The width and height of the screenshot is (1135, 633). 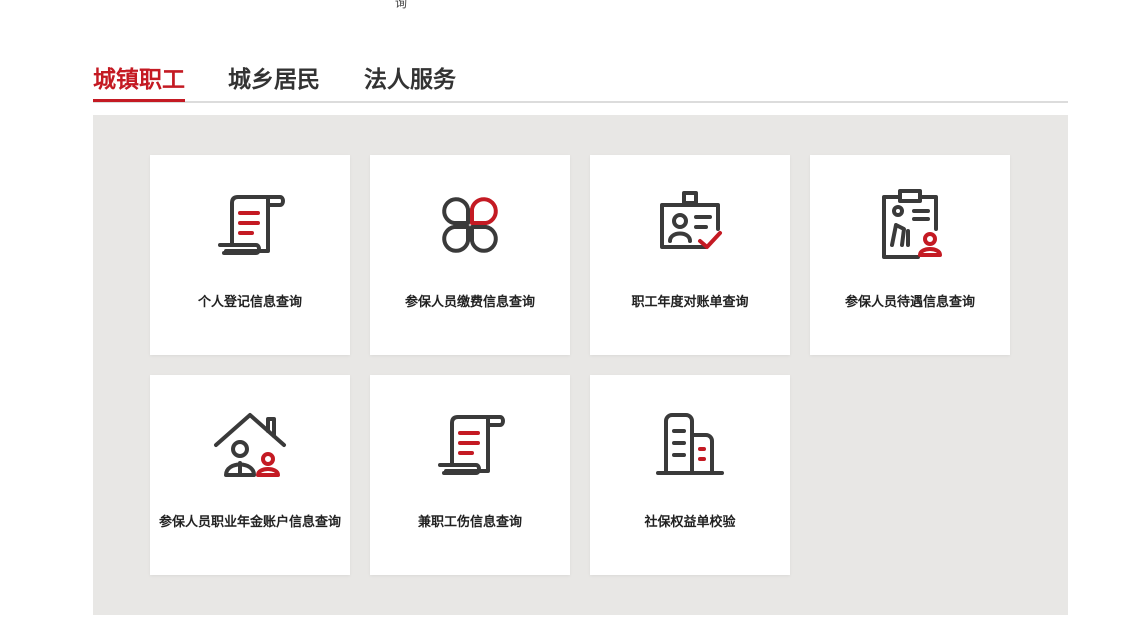 I want to click on card-annual-statement-query: 职工年度对账单查询, so click(x=690, y=255).